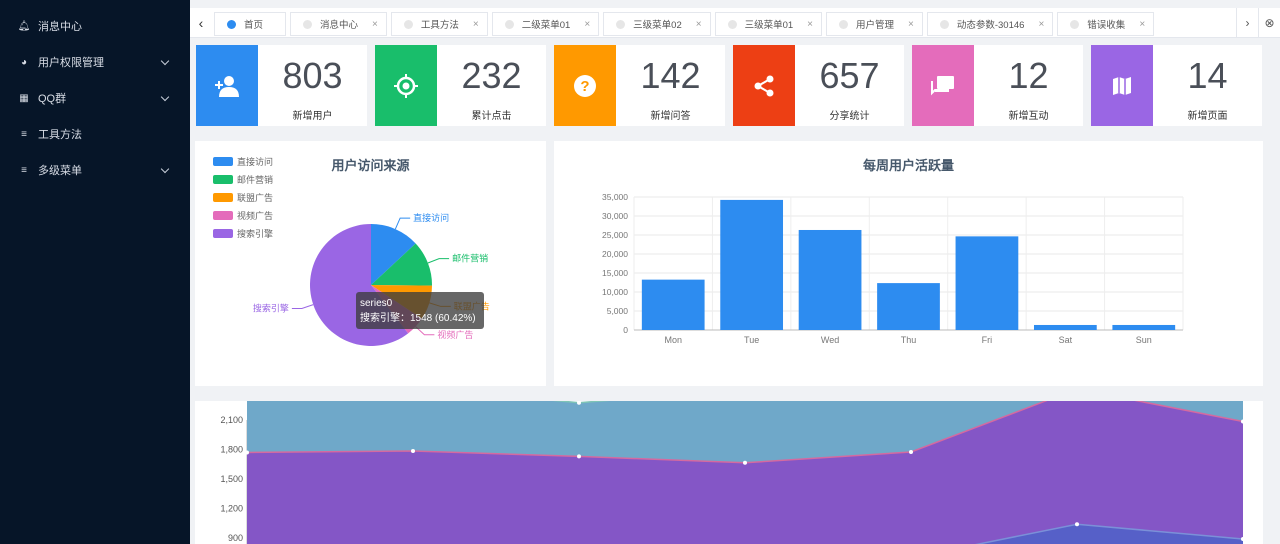  What do you see at coordinates (1028, 75) in the screenshot?
I see `stat-value: 12` at bounding box center [1028, 75].